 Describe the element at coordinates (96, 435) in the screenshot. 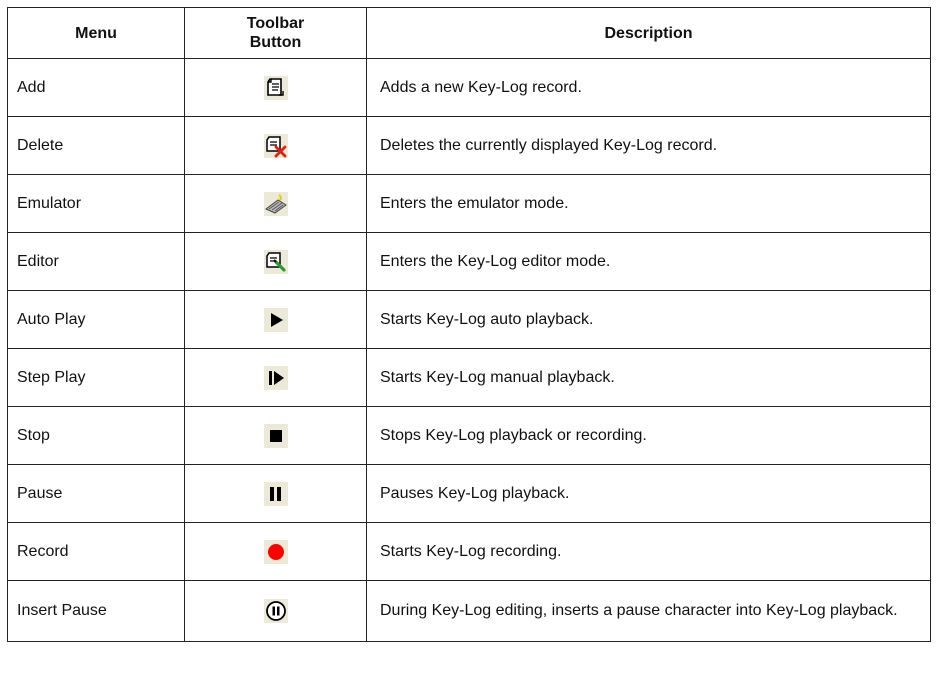

I see `menu-cell: Stop` at that location.